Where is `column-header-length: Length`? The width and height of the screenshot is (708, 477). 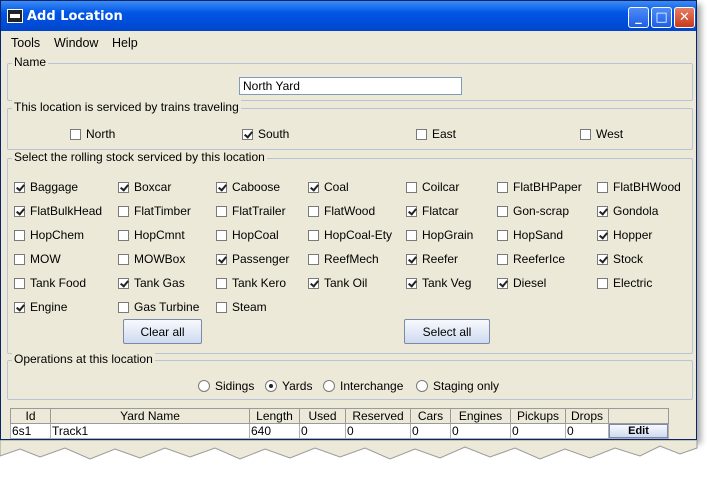 column-header-length: Length is located at coordinates (274, 416).